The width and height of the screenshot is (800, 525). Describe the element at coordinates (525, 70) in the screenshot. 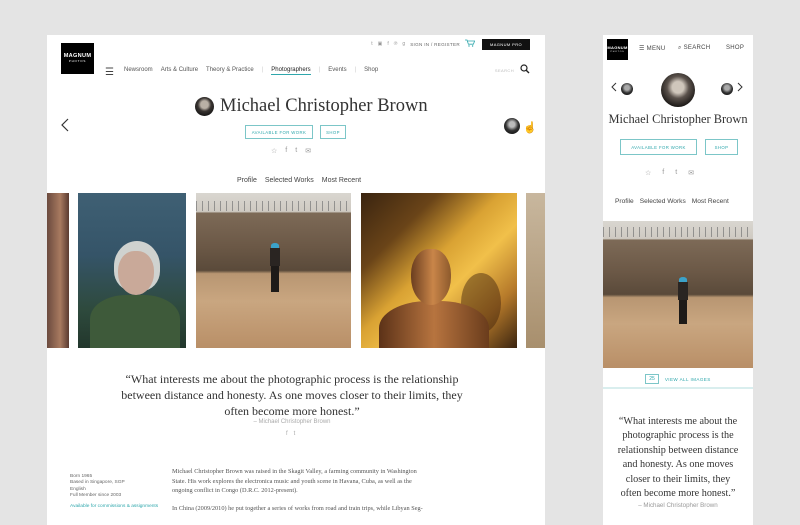

I see `search-icon` at that location.